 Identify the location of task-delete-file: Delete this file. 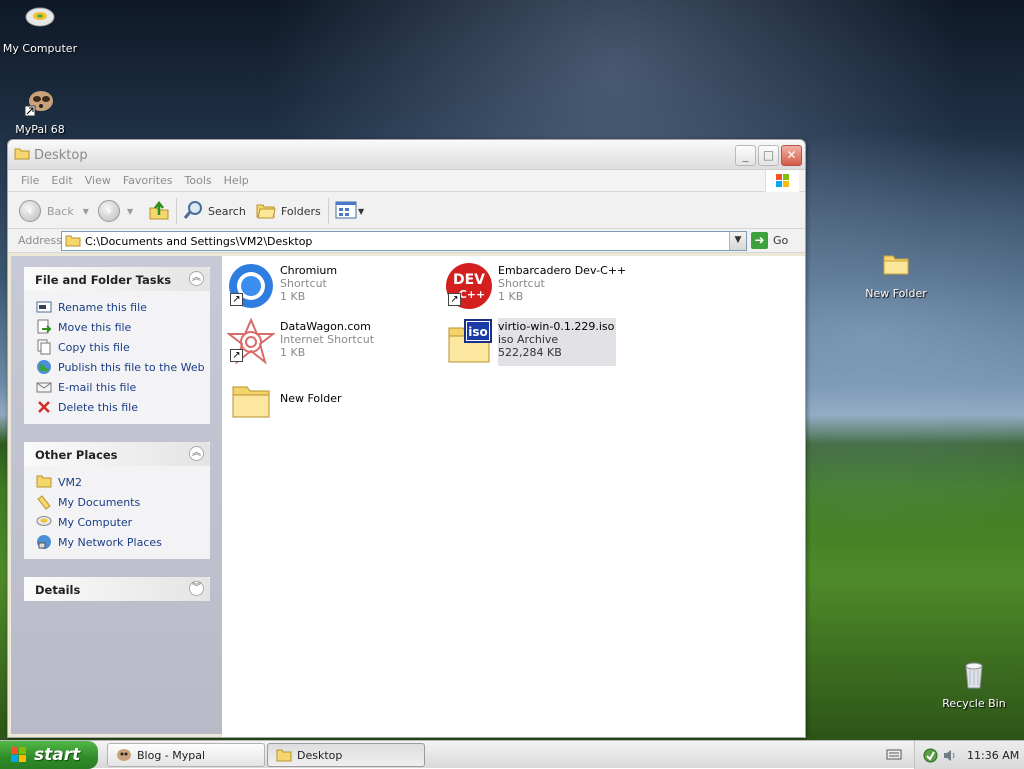
(117, 407).